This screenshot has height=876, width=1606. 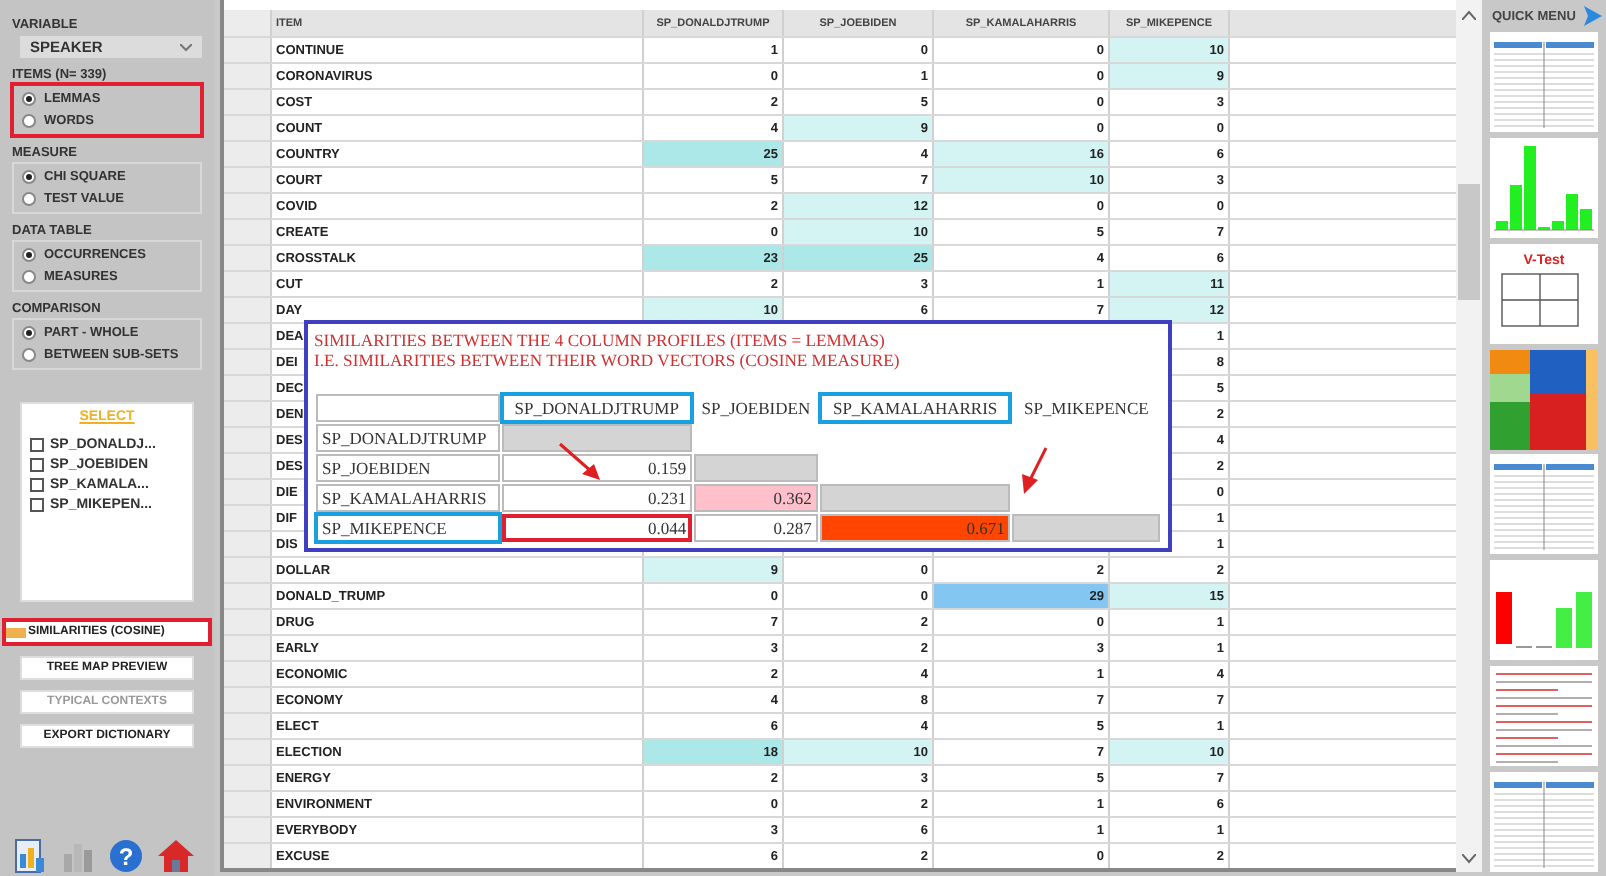 What do you see at coordinates (30, 856) in the screenshot?
I see `report-icon` at bounding box center [30, 856].